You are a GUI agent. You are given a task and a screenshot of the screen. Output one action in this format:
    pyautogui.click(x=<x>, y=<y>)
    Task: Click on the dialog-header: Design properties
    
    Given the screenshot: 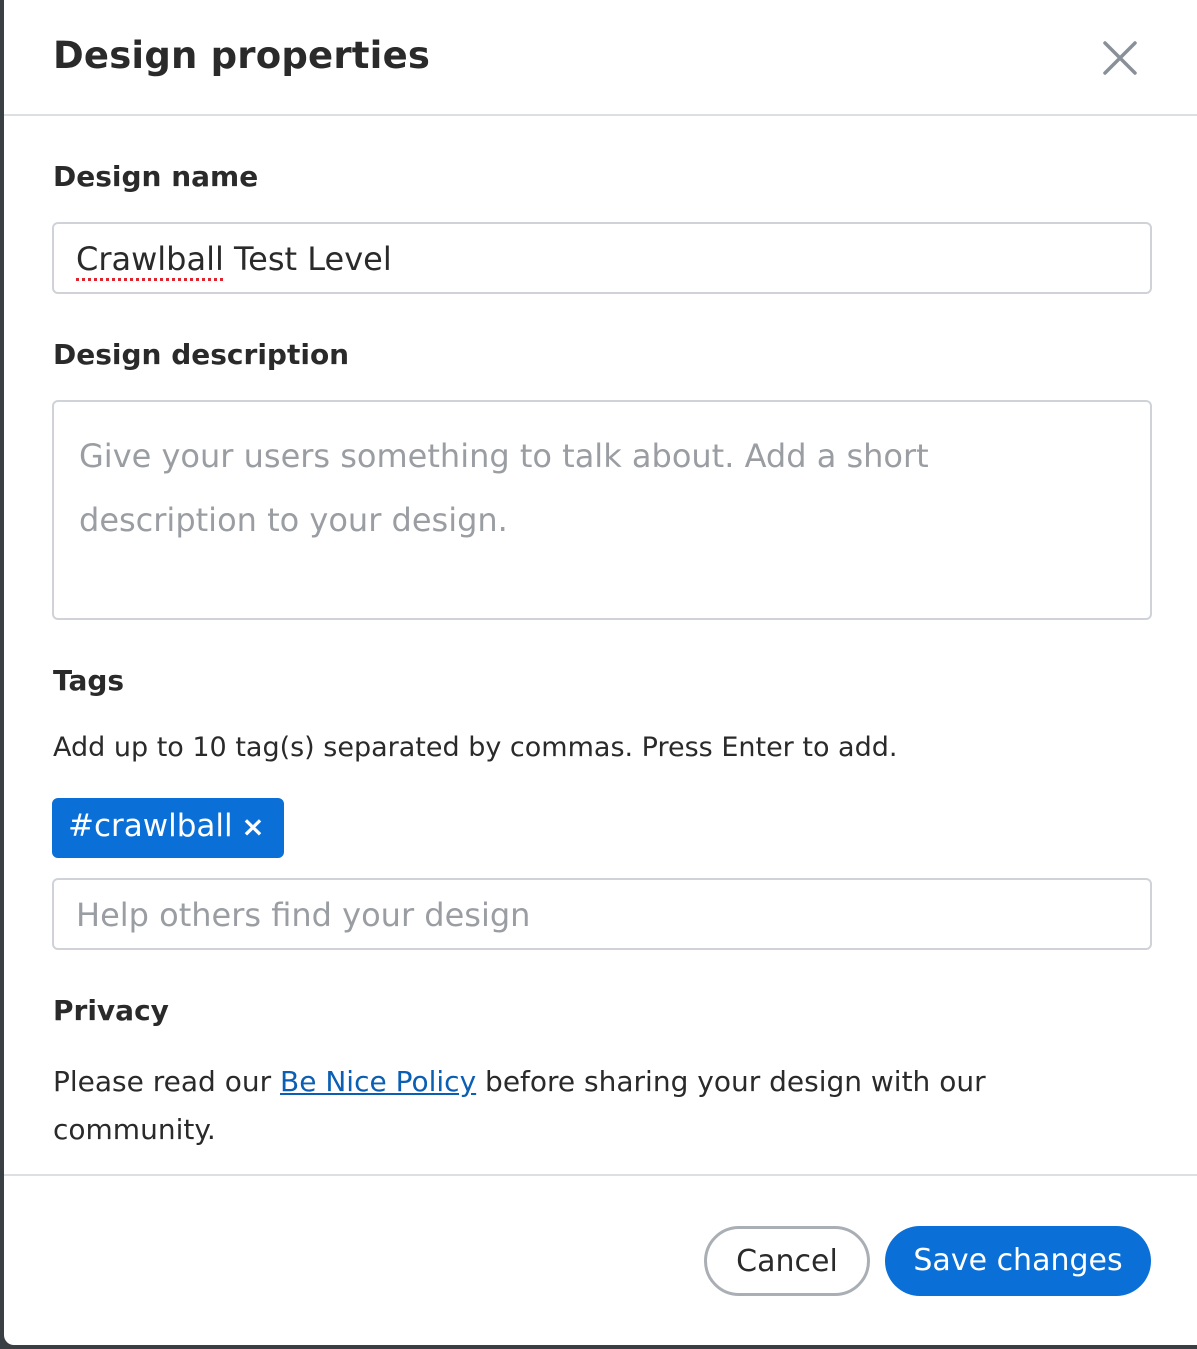 What is the action you would take?
    pyautogui.click(x=600, y=58)
    